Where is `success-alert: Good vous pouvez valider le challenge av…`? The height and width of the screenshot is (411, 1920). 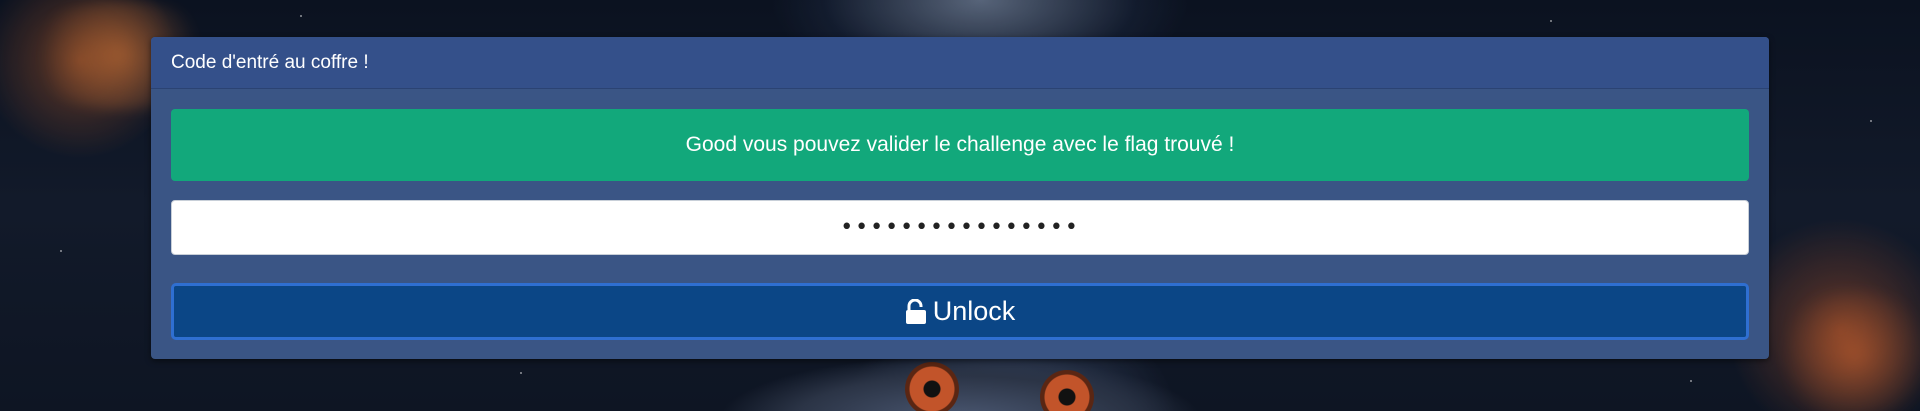
success-alert: Good vous pouvez valider le challenge av… is located at coordinates (960, 145).